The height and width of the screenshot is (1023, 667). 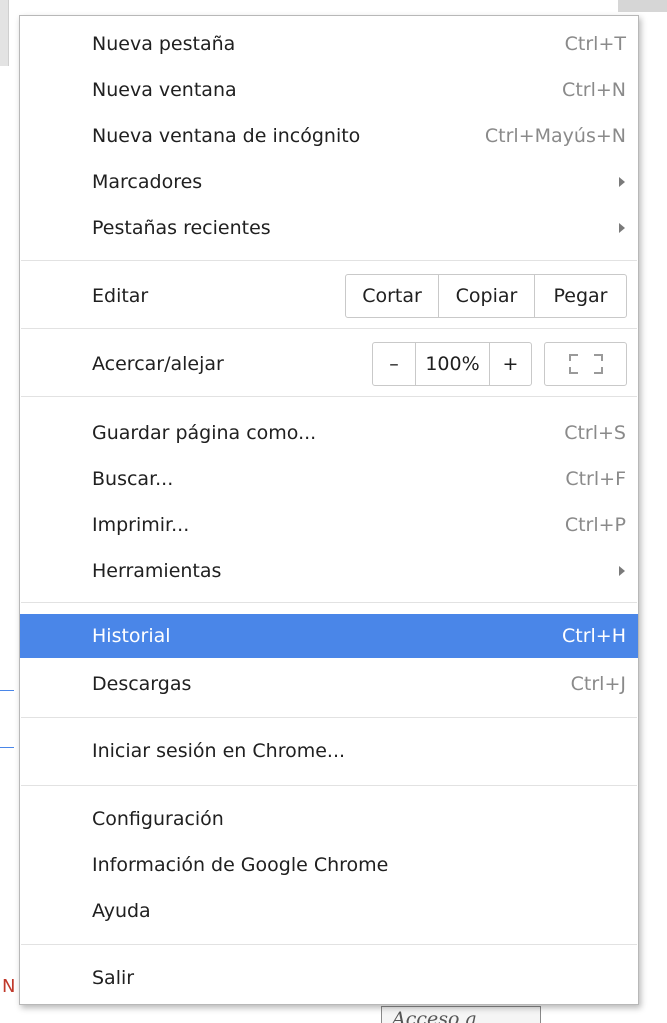 What do you see at coordinates (164, 90) in the screenshot?
I see `menu-item-label: Nueva ventana` at bounding box center [164, 90].